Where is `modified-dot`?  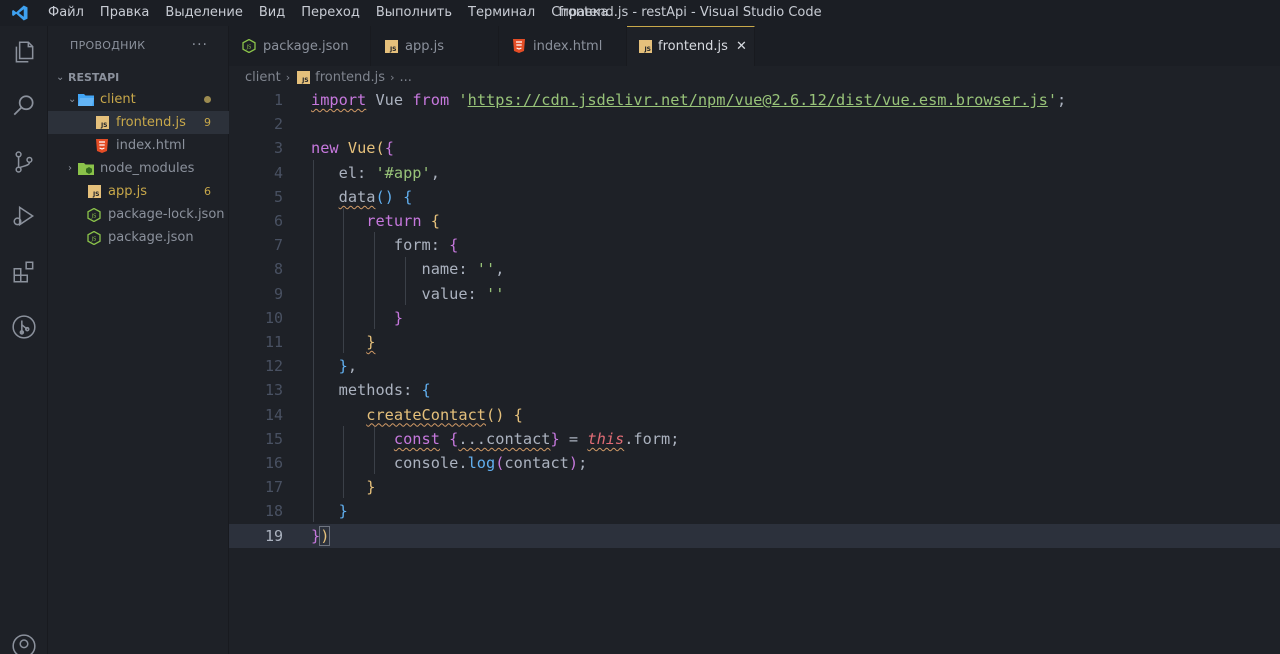 modified-dot is located at coordinates (207, 99).